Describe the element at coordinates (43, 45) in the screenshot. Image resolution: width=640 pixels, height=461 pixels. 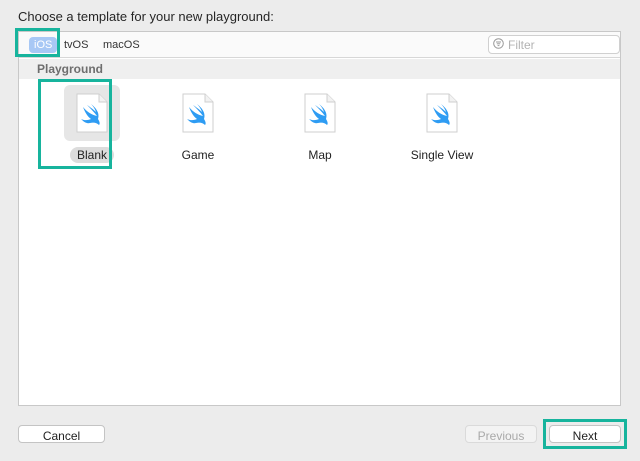
I see `tab-ios: iOS` at that location.